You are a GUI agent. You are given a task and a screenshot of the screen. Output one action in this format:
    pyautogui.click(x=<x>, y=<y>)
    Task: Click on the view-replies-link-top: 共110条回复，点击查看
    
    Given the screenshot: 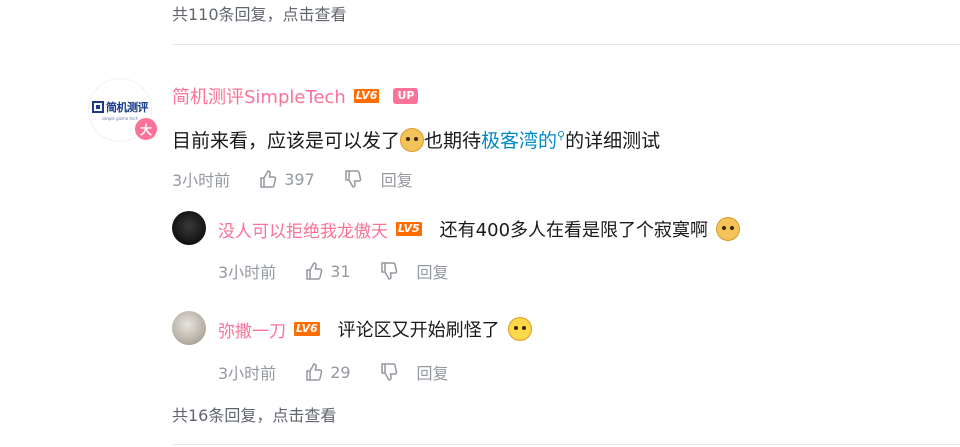 What is the action you would take?
    pyautogui.click(x=259, y=13)
    